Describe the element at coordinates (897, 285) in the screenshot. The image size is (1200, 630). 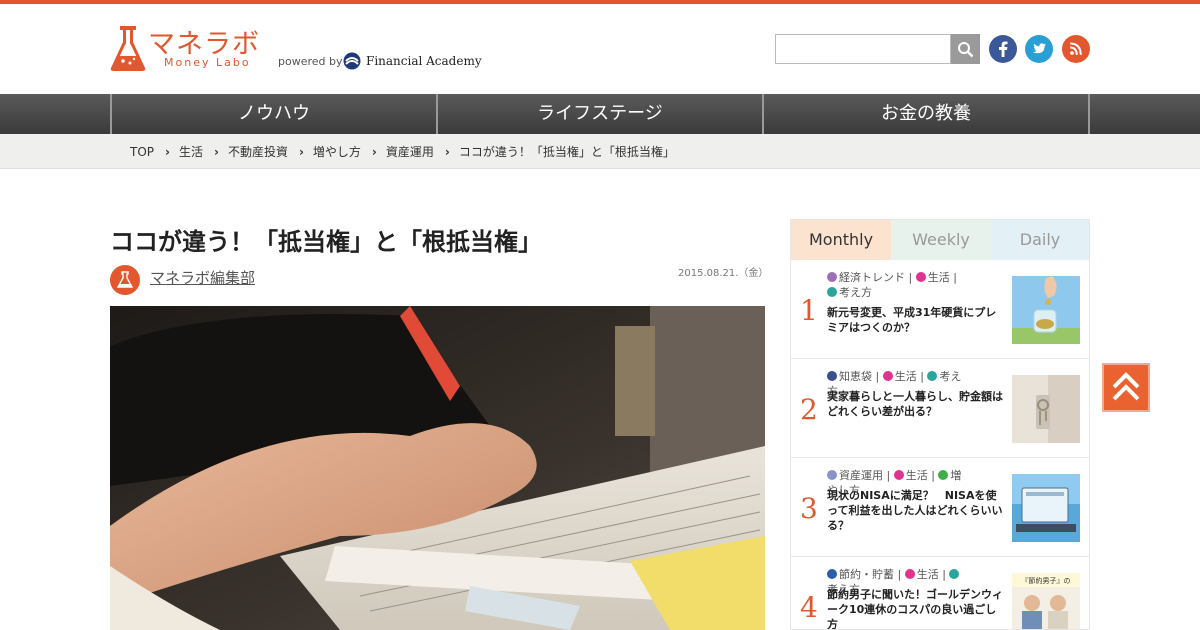
I see `rank-tags: 経済トレンド | 生活 | 考え方` at that location.